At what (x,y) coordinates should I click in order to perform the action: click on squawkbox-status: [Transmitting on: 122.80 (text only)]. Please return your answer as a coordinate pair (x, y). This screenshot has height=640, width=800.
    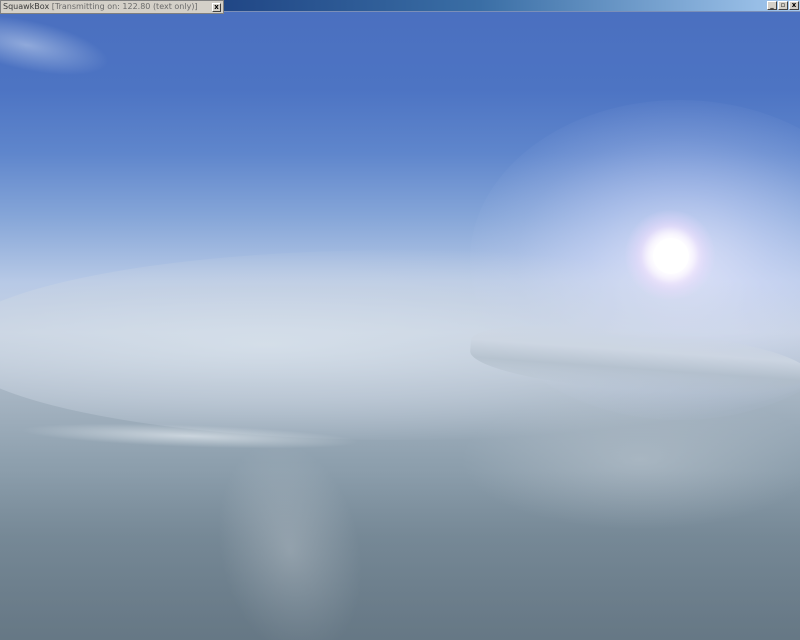
    Looking at the image, I should click on (124, 6).